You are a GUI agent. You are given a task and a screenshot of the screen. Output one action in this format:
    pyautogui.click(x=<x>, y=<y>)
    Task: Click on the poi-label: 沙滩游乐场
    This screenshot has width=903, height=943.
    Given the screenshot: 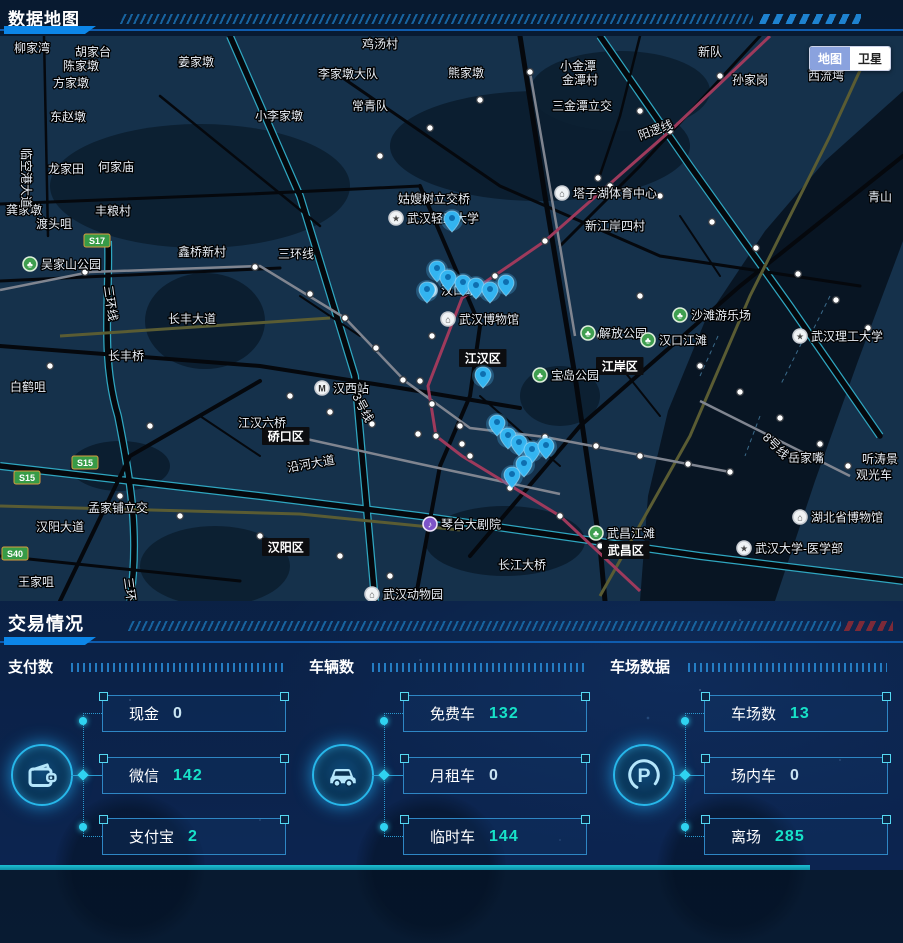 What is the action you would take?
    pyautogui.click(x=721, y=316)
    